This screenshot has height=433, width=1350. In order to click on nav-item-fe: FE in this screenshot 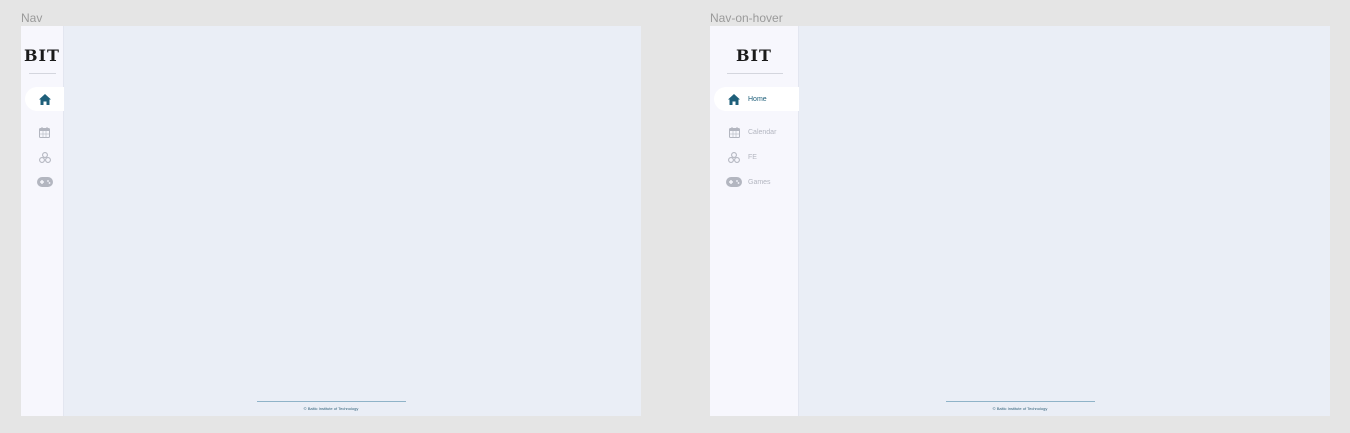, I will do `click(756, 157)`.